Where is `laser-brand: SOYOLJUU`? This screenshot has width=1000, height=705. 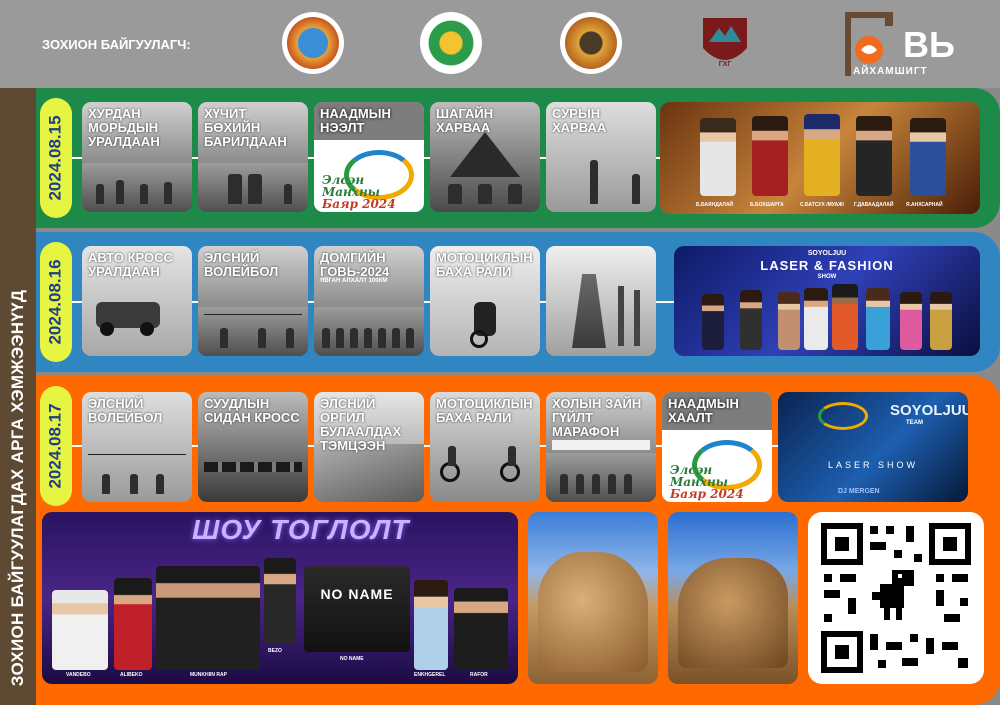
laser-brand: SOYOLJUU is located at coordinates (929, 410).